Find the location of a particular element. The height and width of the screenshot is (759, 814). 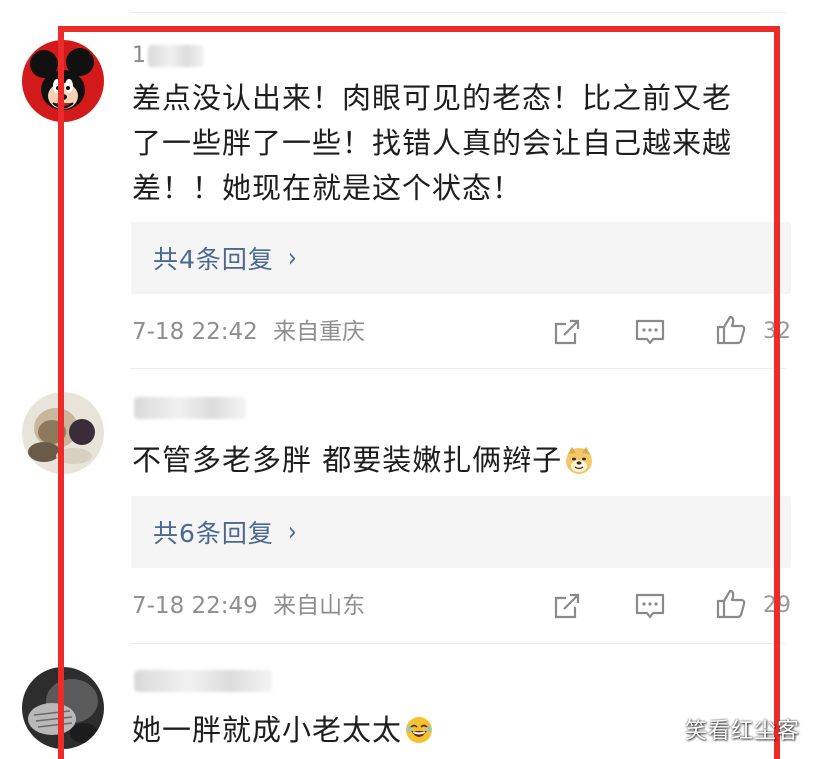

timestamp: 7-18 22:42 is located at coordinates (195, 332).